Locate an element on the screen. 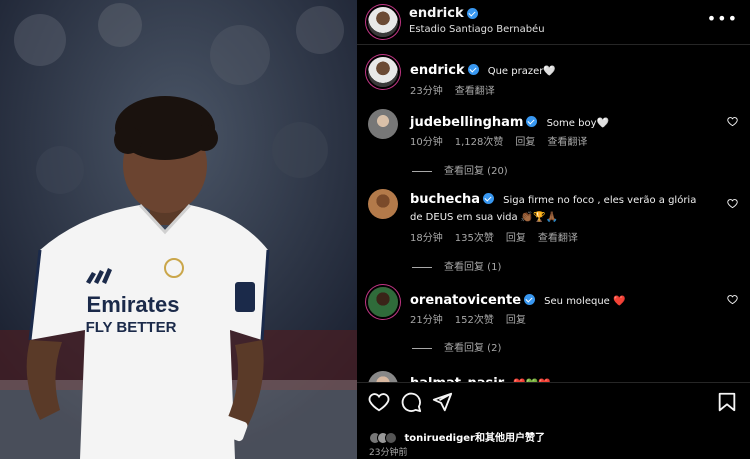 The height and width of the screenshot is (459, 750). author-avatar is located at coordinates (383, 22).